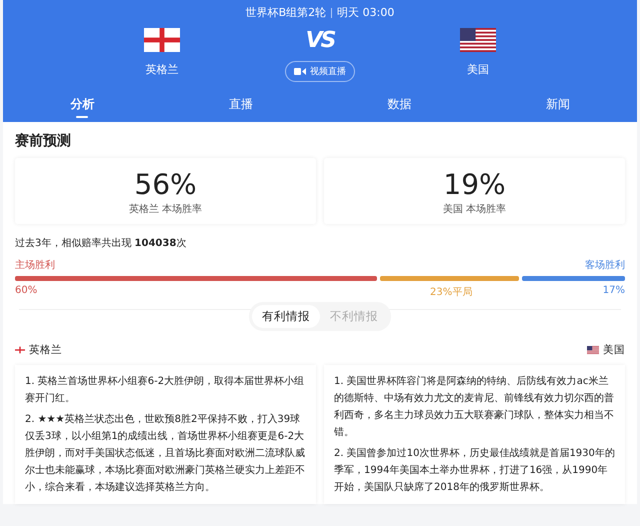 The width and height of the screenshot is (640, 526). Describe the element at coordinates (474, 407) in the screenshot. I see `info-paragraph: 1. 美国世界杯阵容门将是阿森纳的特纳、后防线有效力ac米兰的德斯特、中场有效力尤文的麦肯尼、前锋线有效力切尔西的普利西奇，多名主力球员效力五大联赛豪门球队，整体实力相当不错。` at that location.